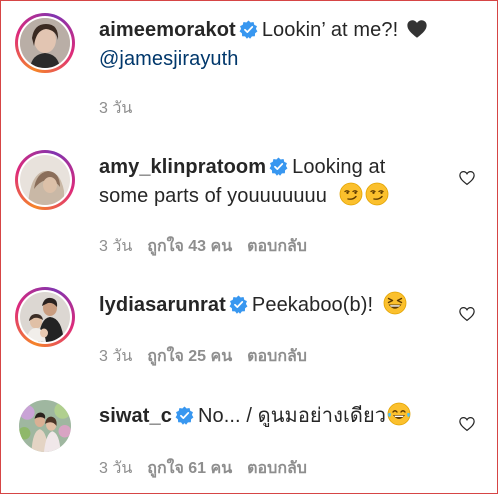 The image size is (498, 494). I want to click on grinning-squinting-face-icon, so click(395, 303).